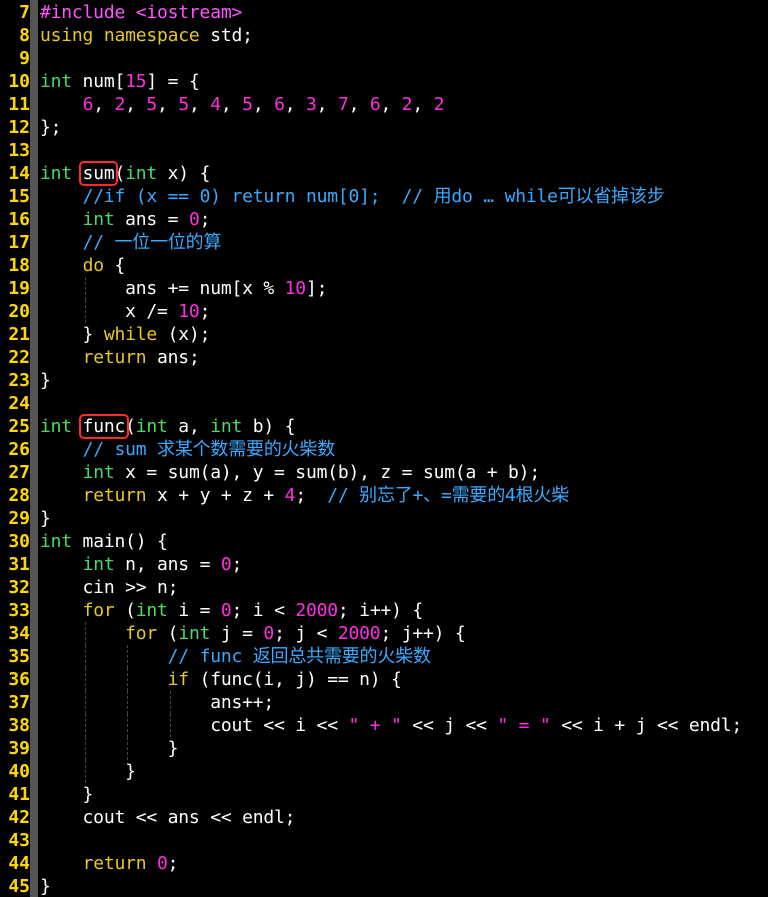 The height and width of the screenshot is (897, 768). I want to click on code-token: 6, so click(375, 104).